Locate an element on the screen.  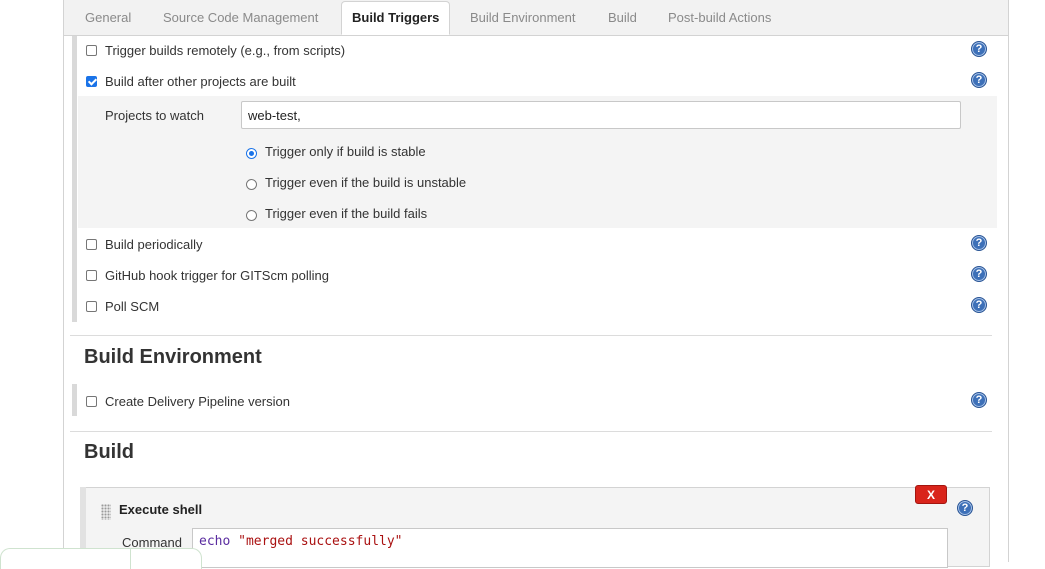
radio-row-unstable: Trigger even if the build is unstable is located at coordinates (356, 182).